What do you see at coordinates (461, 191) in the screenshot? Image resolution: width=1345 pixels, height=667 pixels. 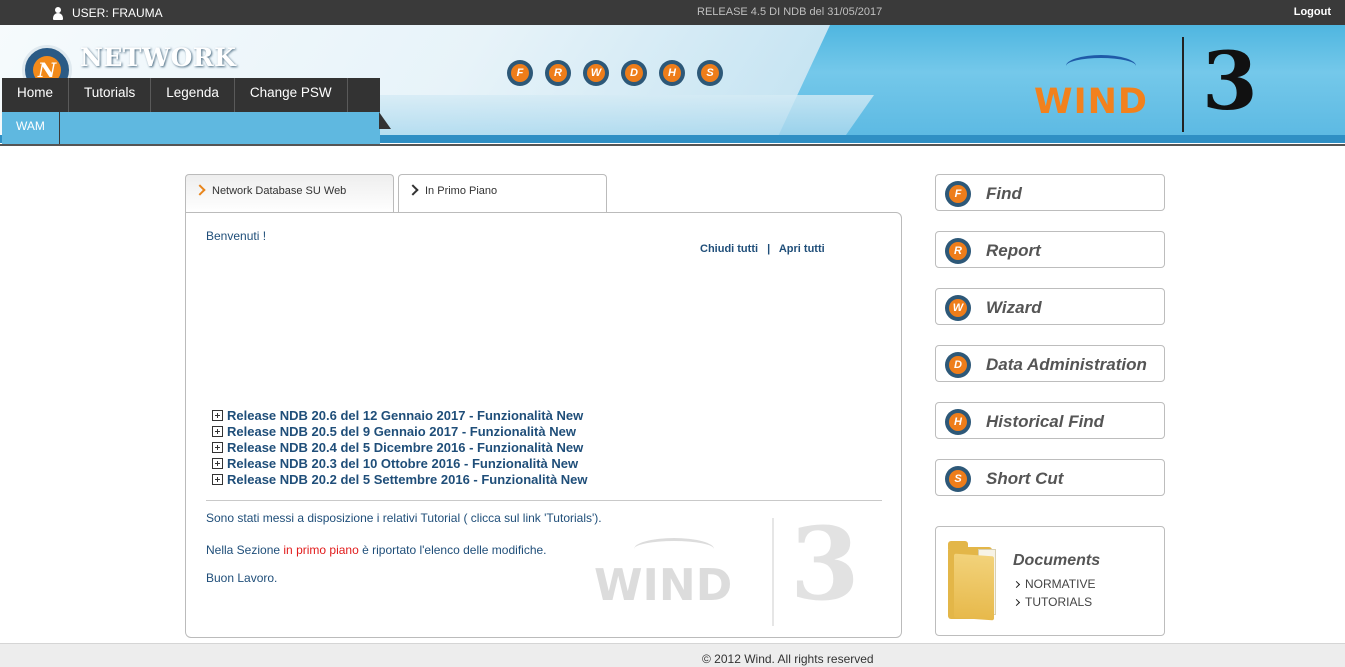 I see `tab-label: In Primo Piano` at bounding box center [461, 191].